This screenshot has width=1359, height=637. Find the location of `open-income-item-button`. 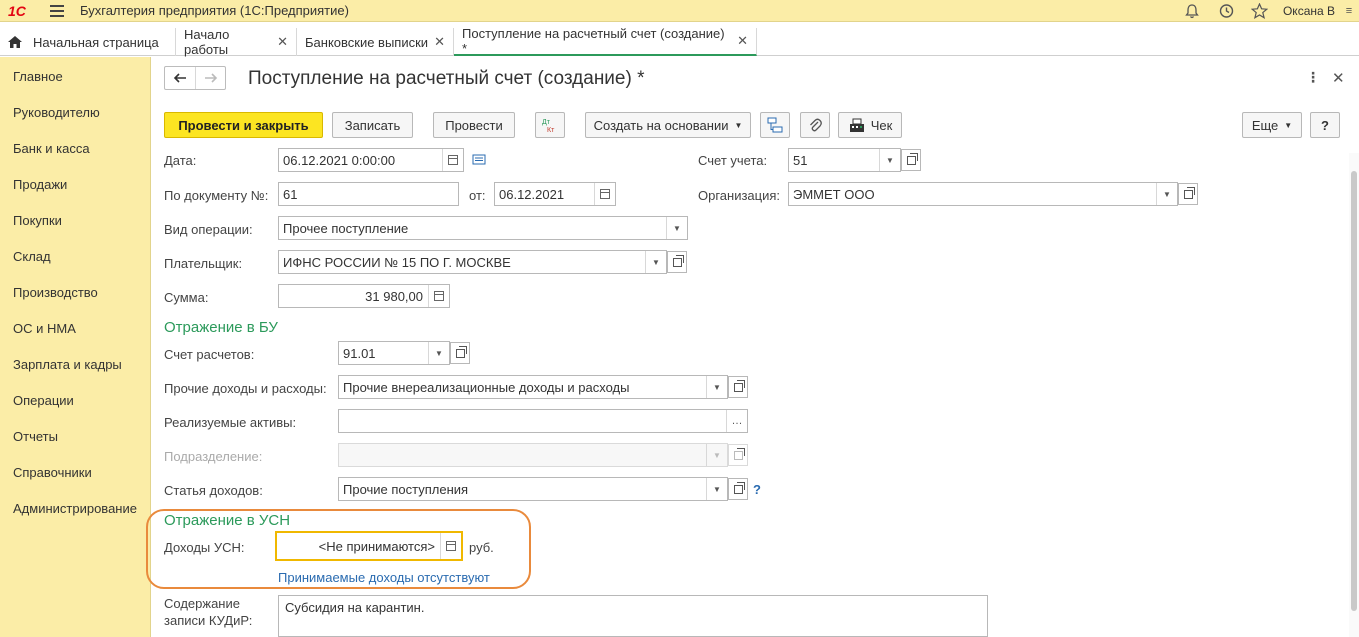

open-income-item-button is located at coordinates (738, 489).